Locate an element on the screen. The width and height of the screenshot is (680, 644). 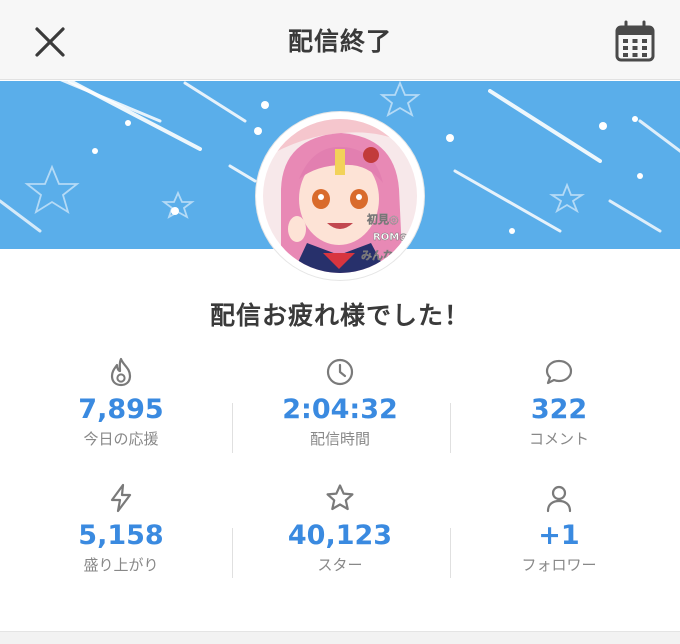
avatar-image: 初見◎ ROM◎ みんな大 is located at coordinates (340, 196).